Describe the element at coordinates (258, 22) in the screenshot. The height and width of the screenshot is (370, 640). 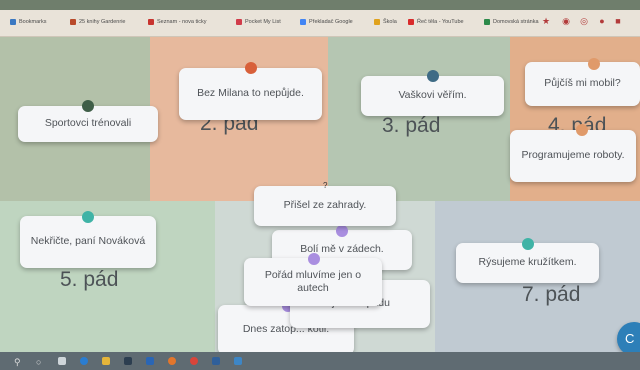
I see `bookmark-item: Pocket My List` at that location.